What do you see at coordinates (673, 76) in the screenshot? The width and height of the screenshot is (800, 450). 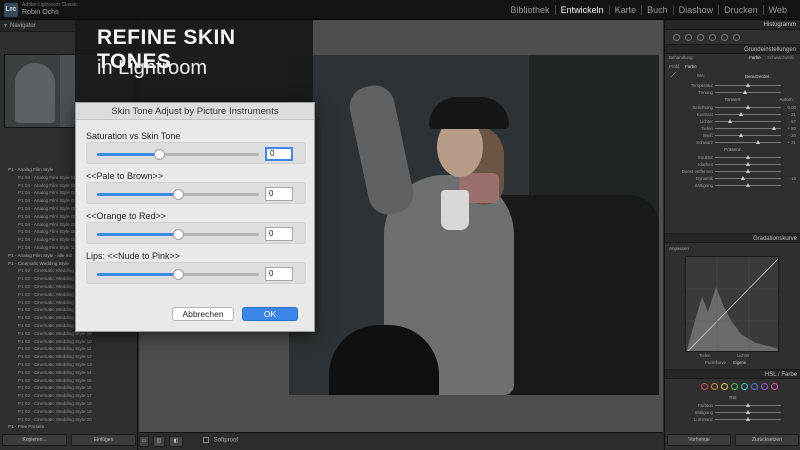 I see `eyedropper-icon: ⟋` at bounding box center [673, 76].